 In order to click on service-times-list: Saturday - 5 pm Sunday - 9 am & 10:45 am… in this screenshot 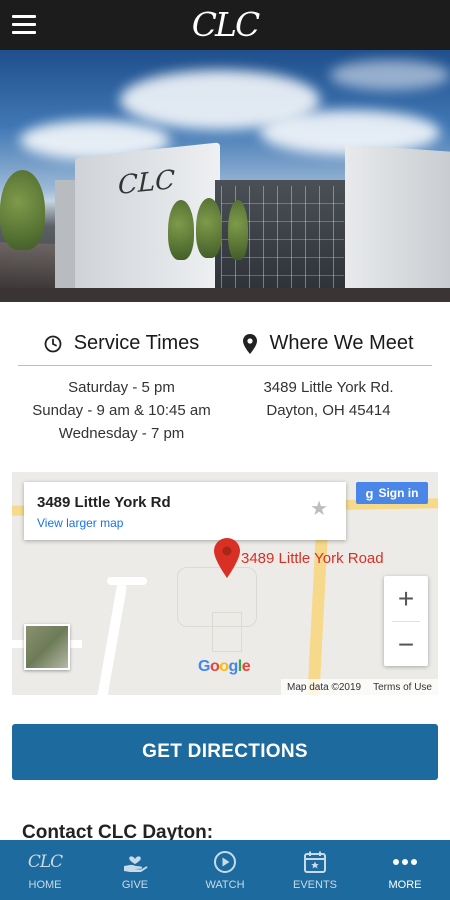, I will do `click(121, 410)`.